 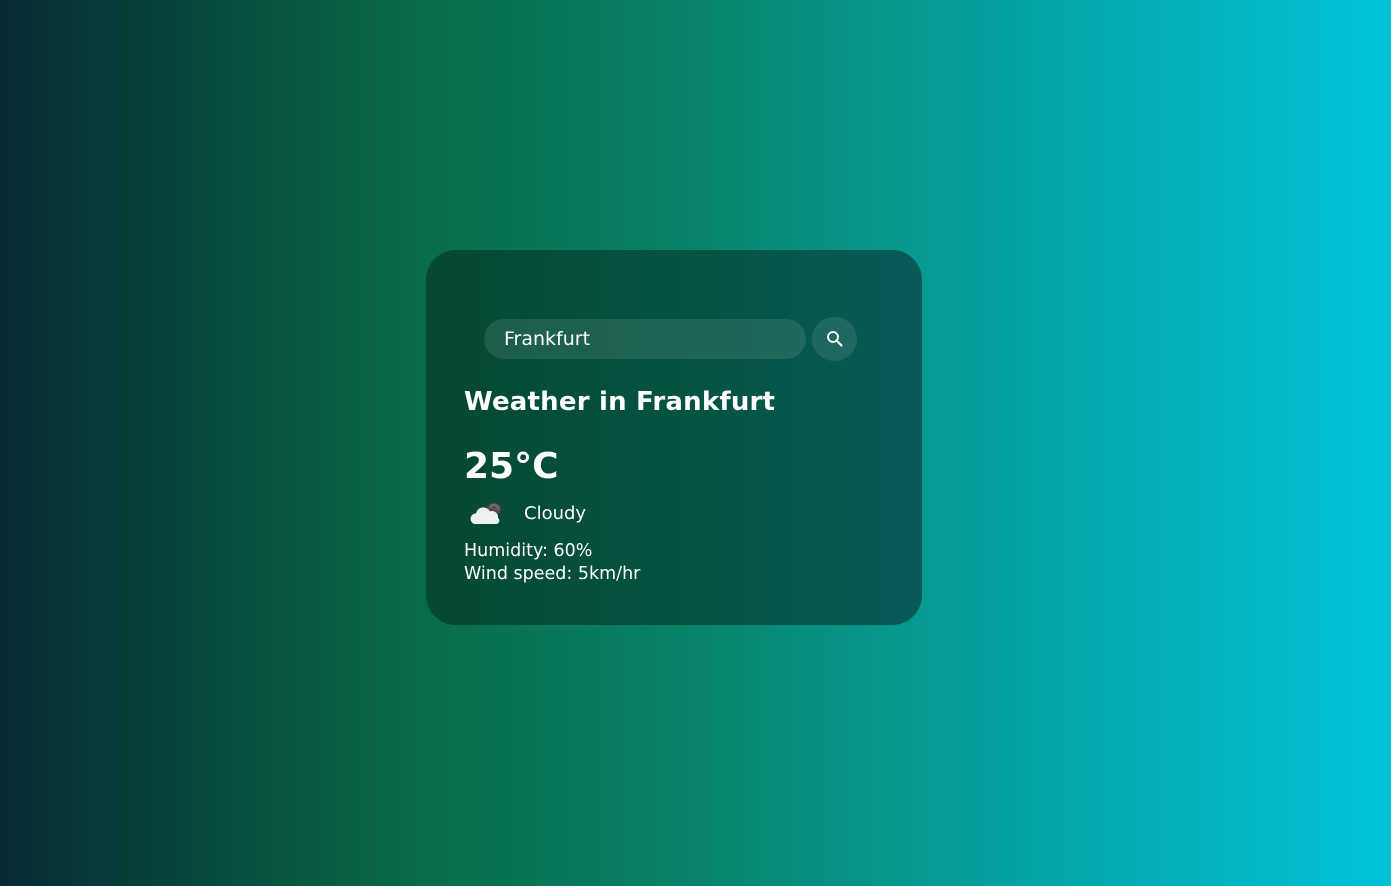 I want to click on search-bar, so click(x=670, y=339).